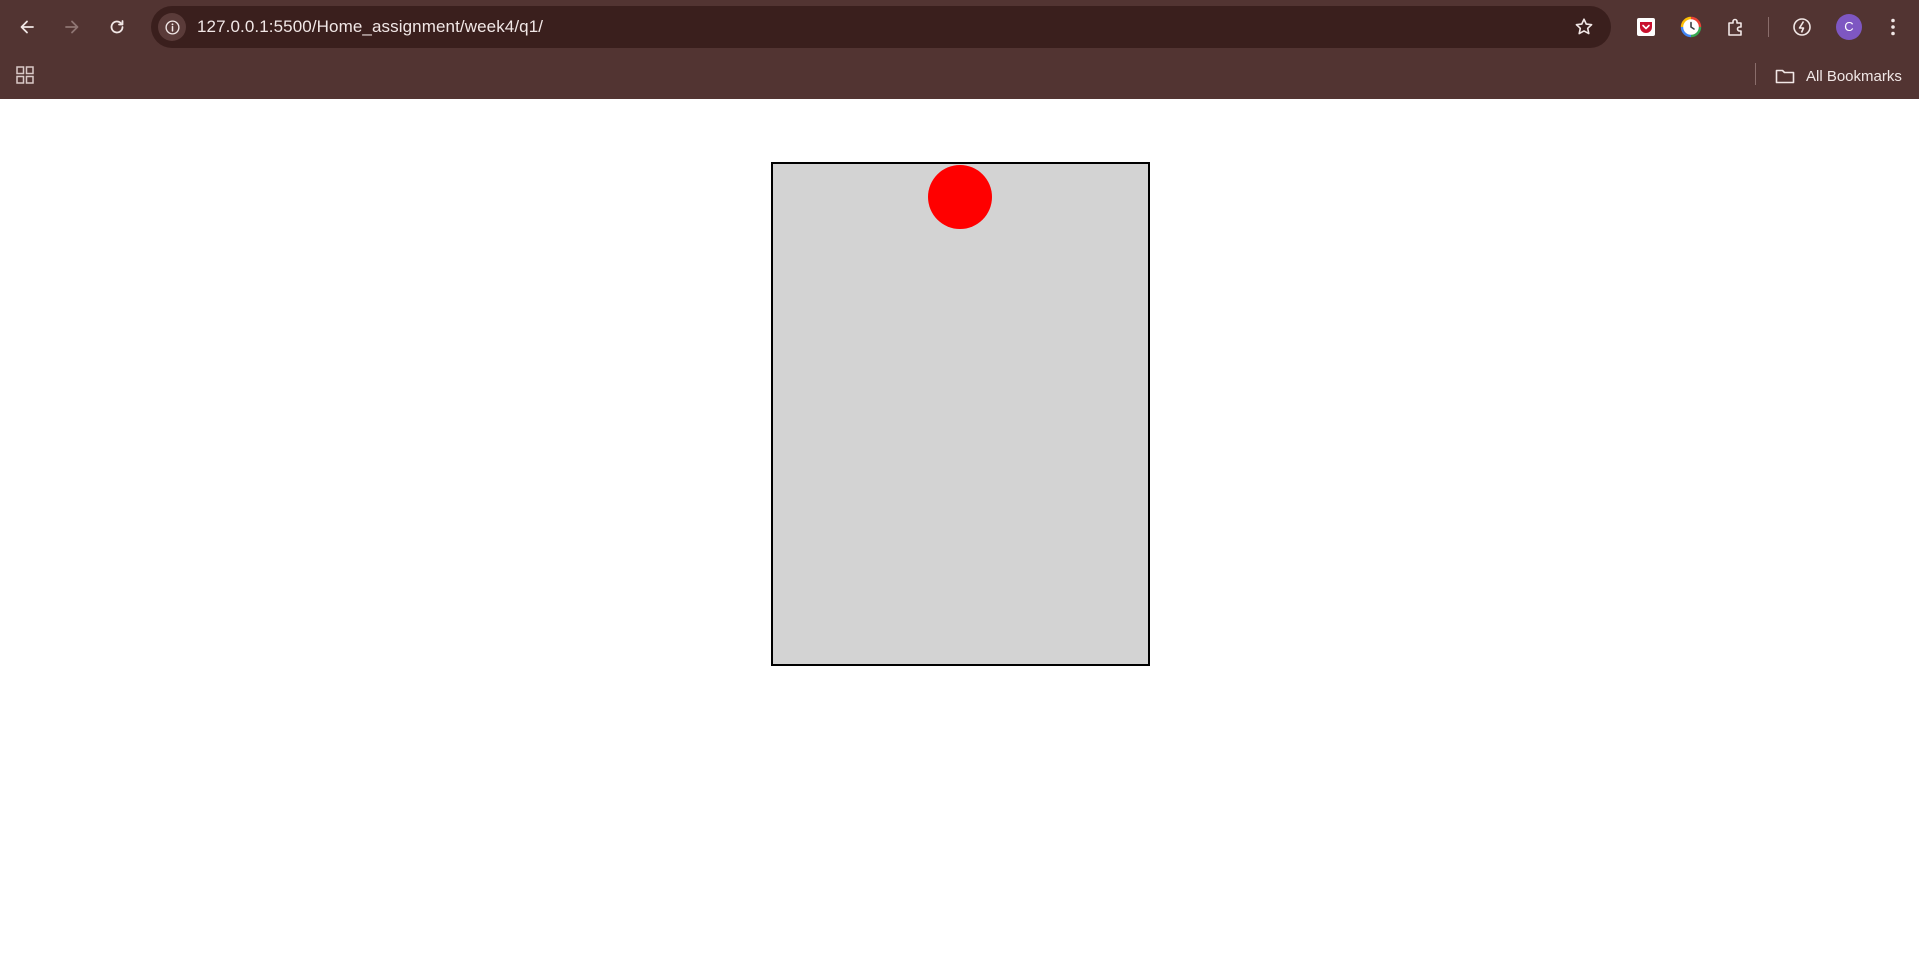  Describe the element at coordinates (960, 197) in the screenshot. I see `red-ball` at that location.